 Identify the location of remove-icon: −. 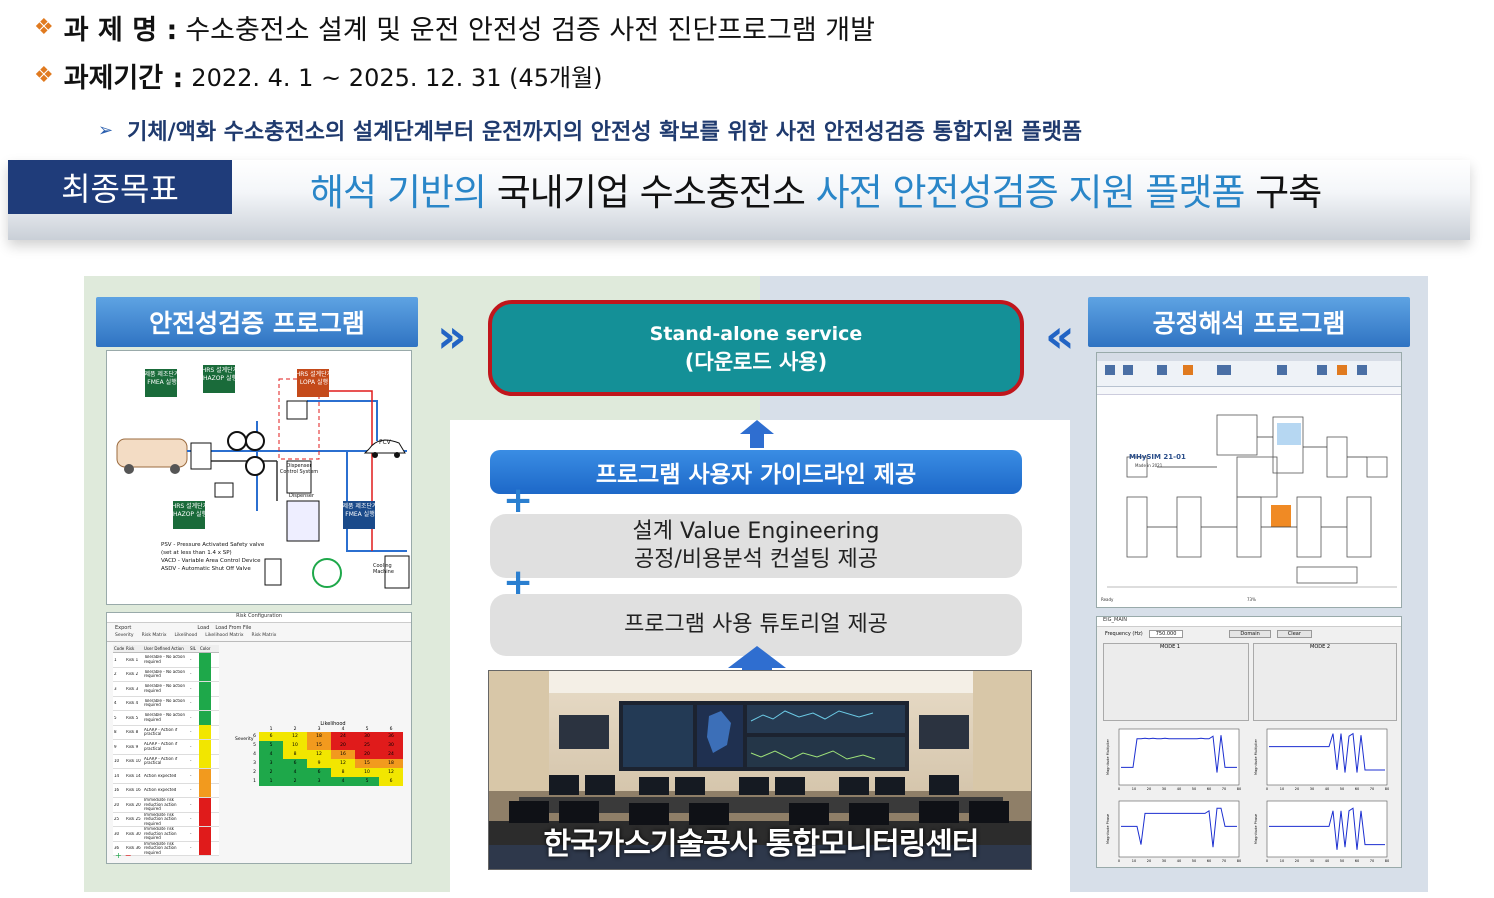
(128, 856).